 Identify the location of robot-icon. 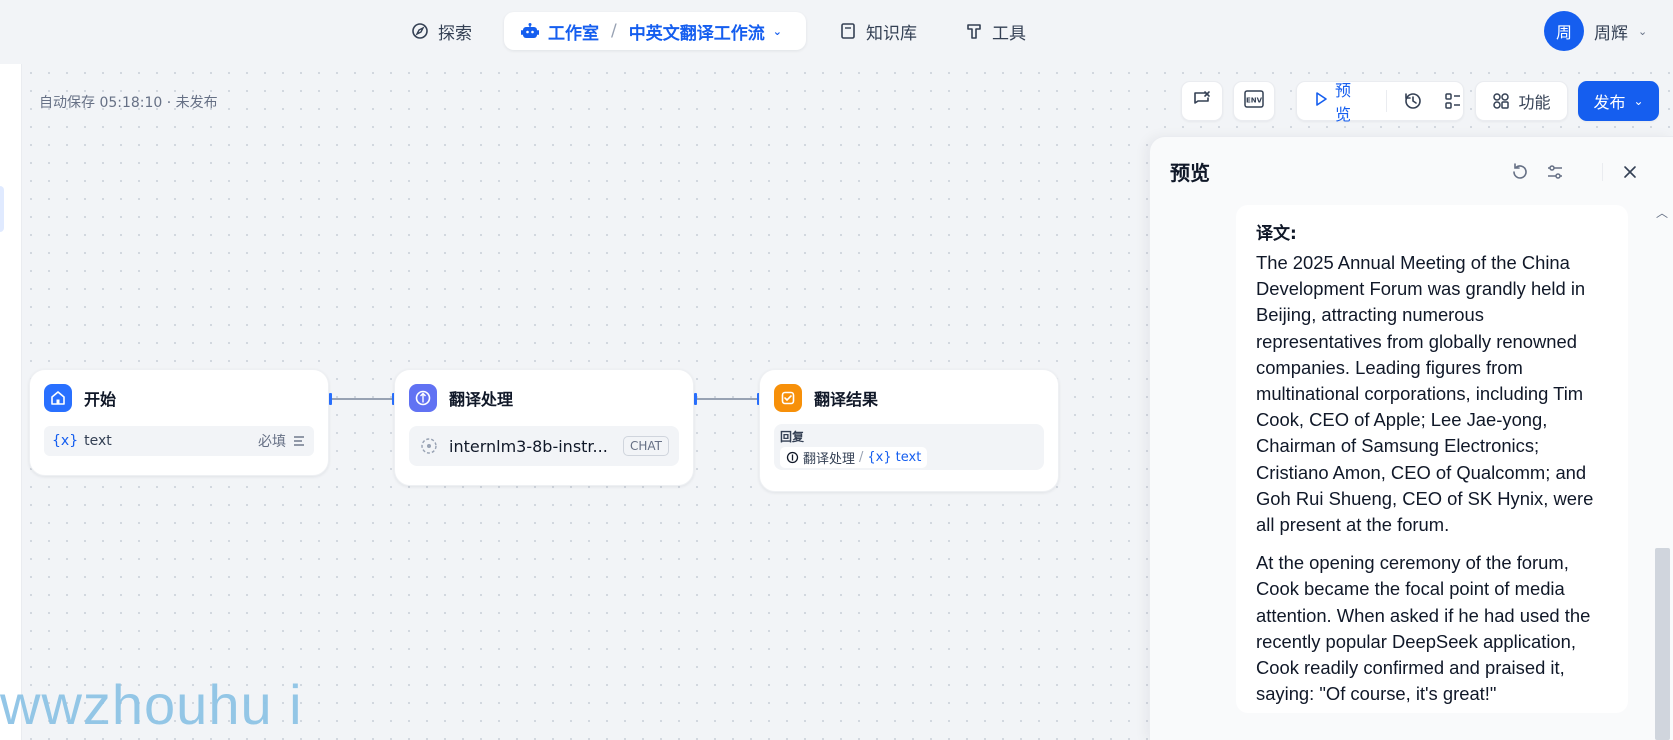
(530, 31).